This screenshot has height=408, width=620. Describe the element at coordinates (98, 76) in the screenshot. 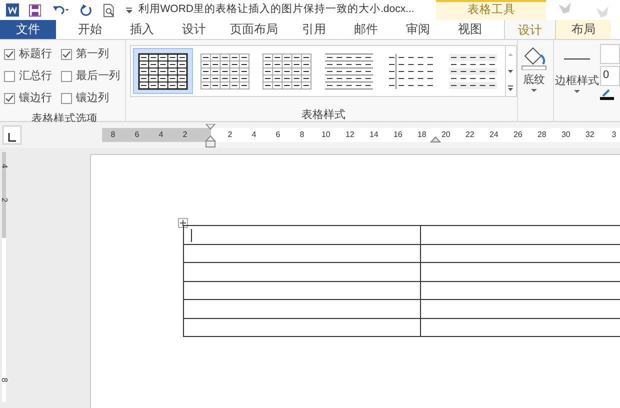

I see `checkbox-label: 最后一列` at that location.